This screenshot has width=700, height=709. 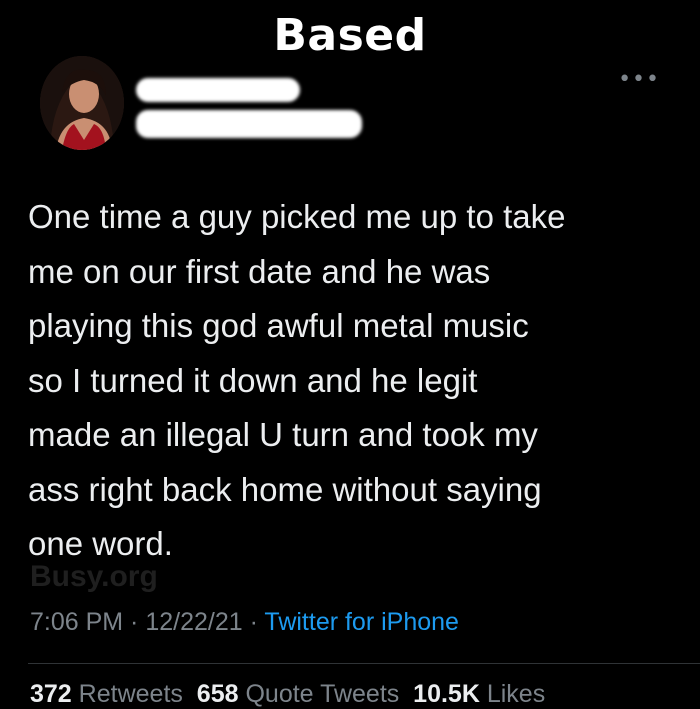 I want to click on redacted-display-name, so click(x=218, y=90).